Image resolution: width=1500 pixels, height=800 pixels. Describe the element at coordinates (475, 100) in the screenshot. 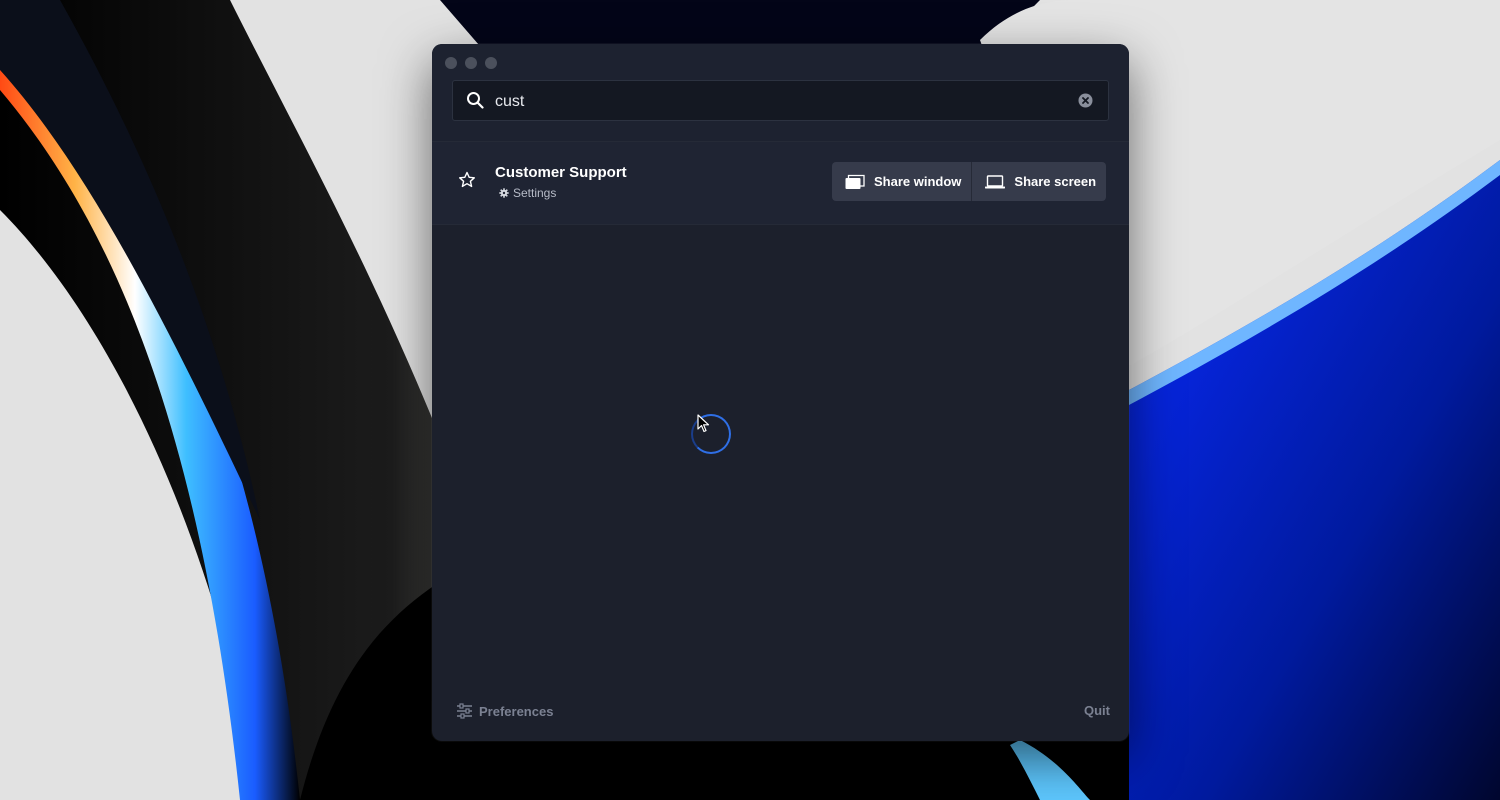

I see `search-icon` at that location.